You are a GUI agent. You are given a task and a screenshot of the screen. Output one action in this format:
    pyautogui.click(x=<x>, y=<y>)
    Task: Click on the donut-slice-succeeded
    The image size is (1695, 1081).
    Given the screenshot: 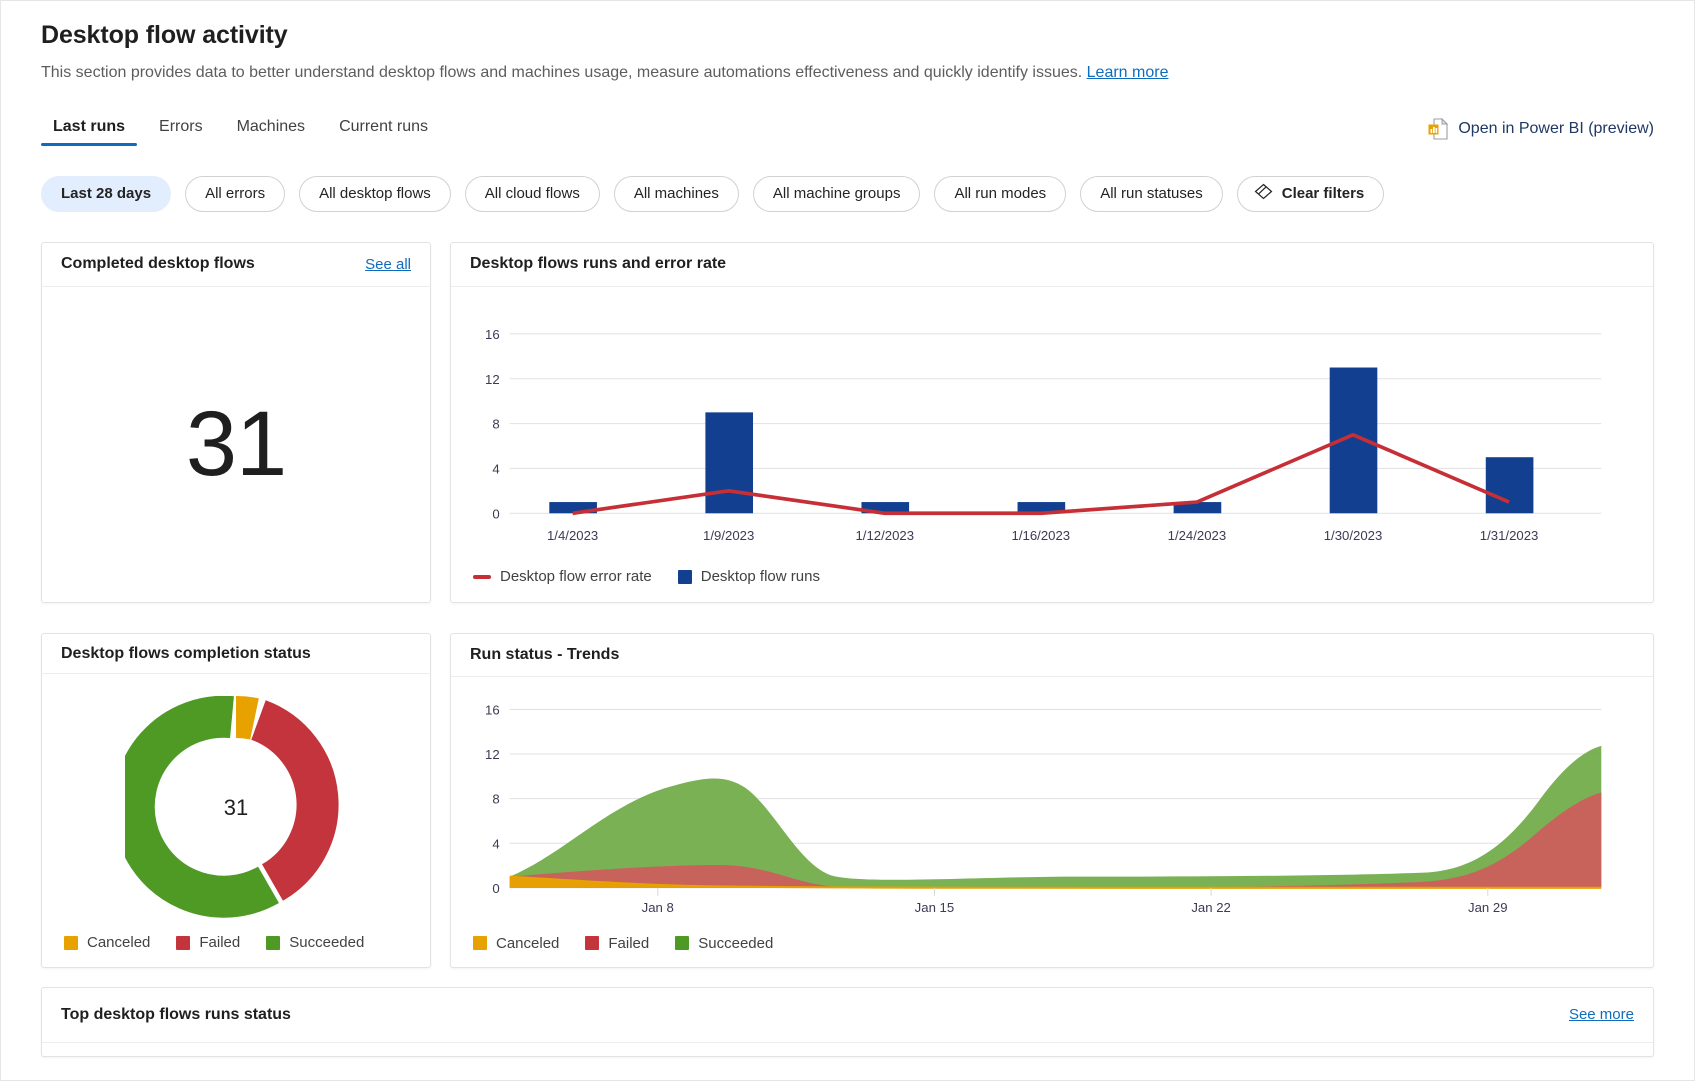 What is the action you would take?
    pyautogui.click(x=202, y=807)
    